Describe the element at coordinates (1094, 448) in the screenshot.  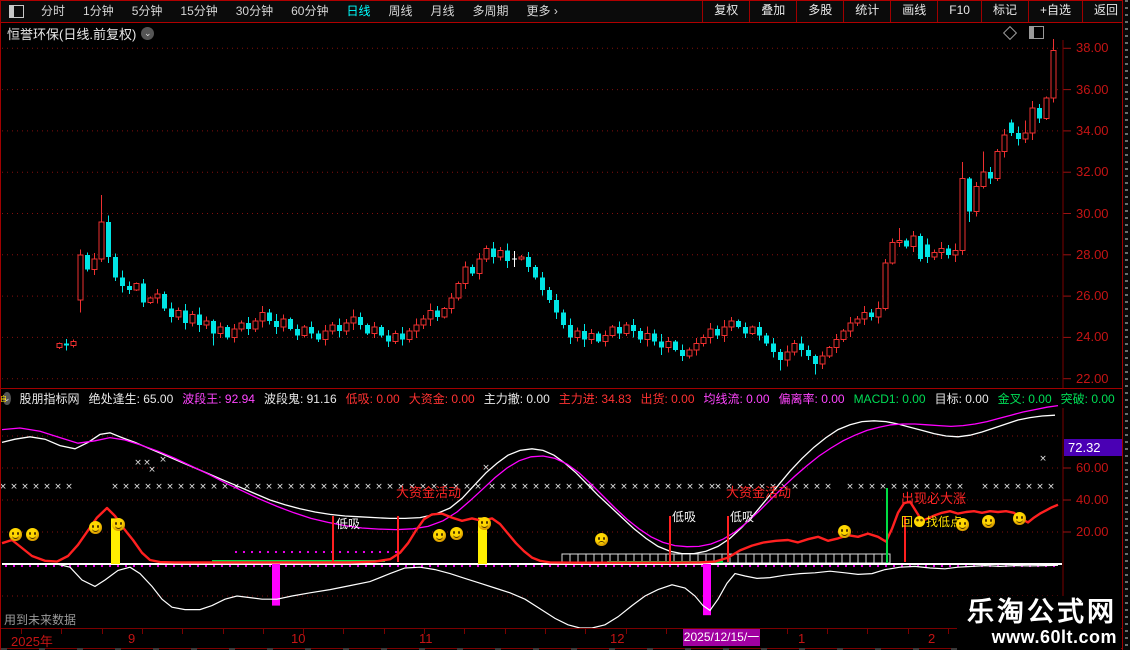
I see `indicator-value-highlight: 72.32` at that location.